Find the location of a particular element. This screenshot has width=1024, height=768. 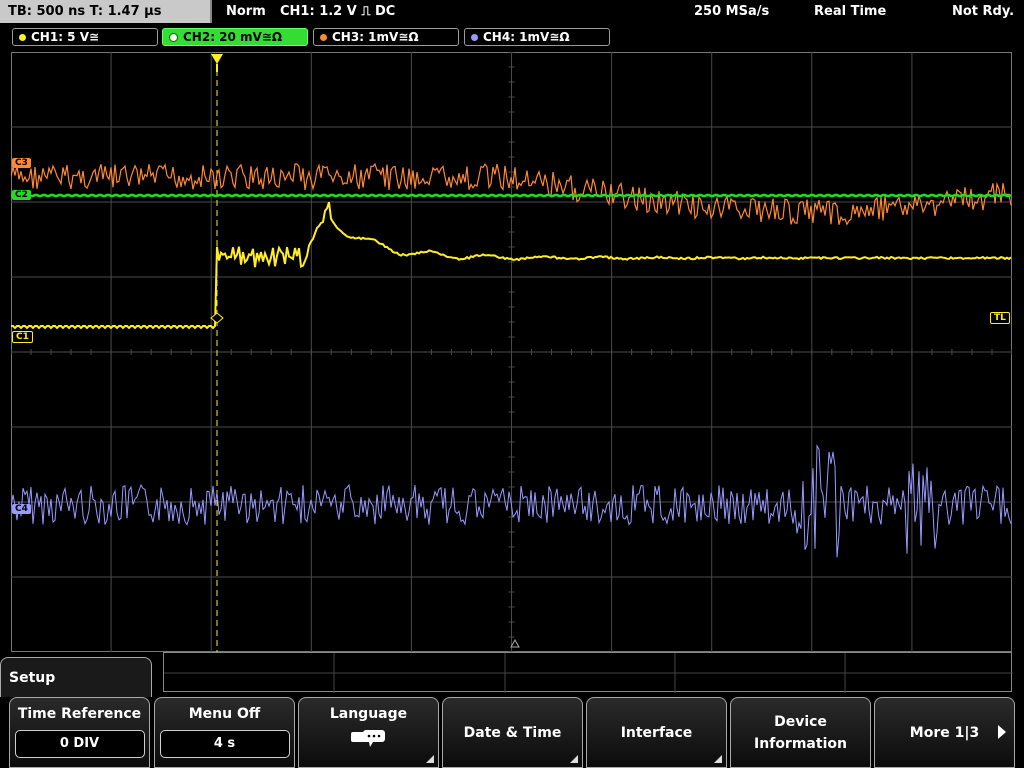

tab-ch3: CH3: 1mV≅Ω is located at coordinates (386, 37).